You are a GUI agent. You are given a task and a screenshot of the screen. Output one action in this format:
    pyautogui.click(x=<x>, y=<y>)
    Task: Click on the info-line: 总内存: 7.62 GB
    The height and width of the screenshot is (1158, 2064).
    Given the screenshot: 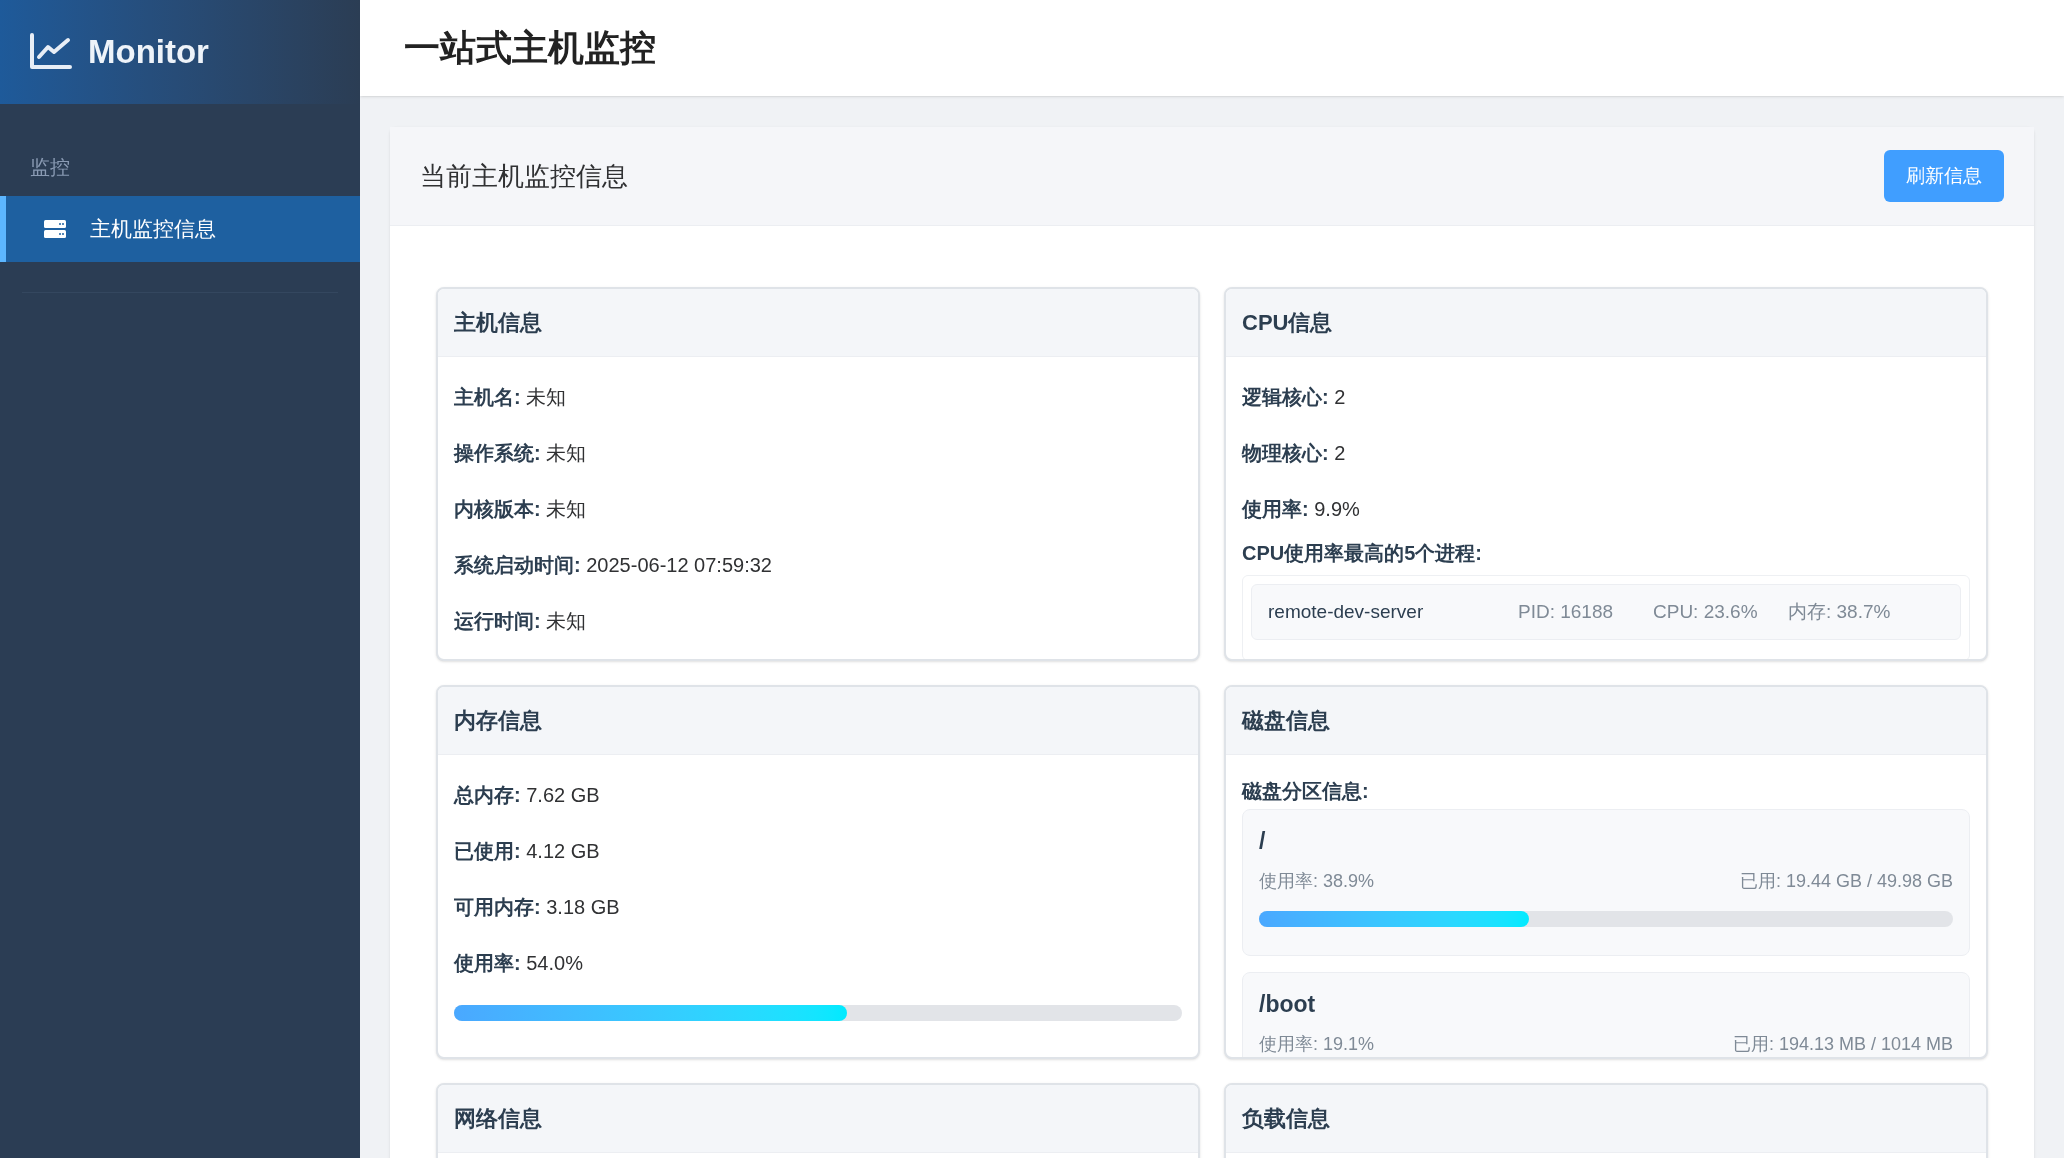 What is the action you would take?
    pyautogui.click(x=527, y=795)
    